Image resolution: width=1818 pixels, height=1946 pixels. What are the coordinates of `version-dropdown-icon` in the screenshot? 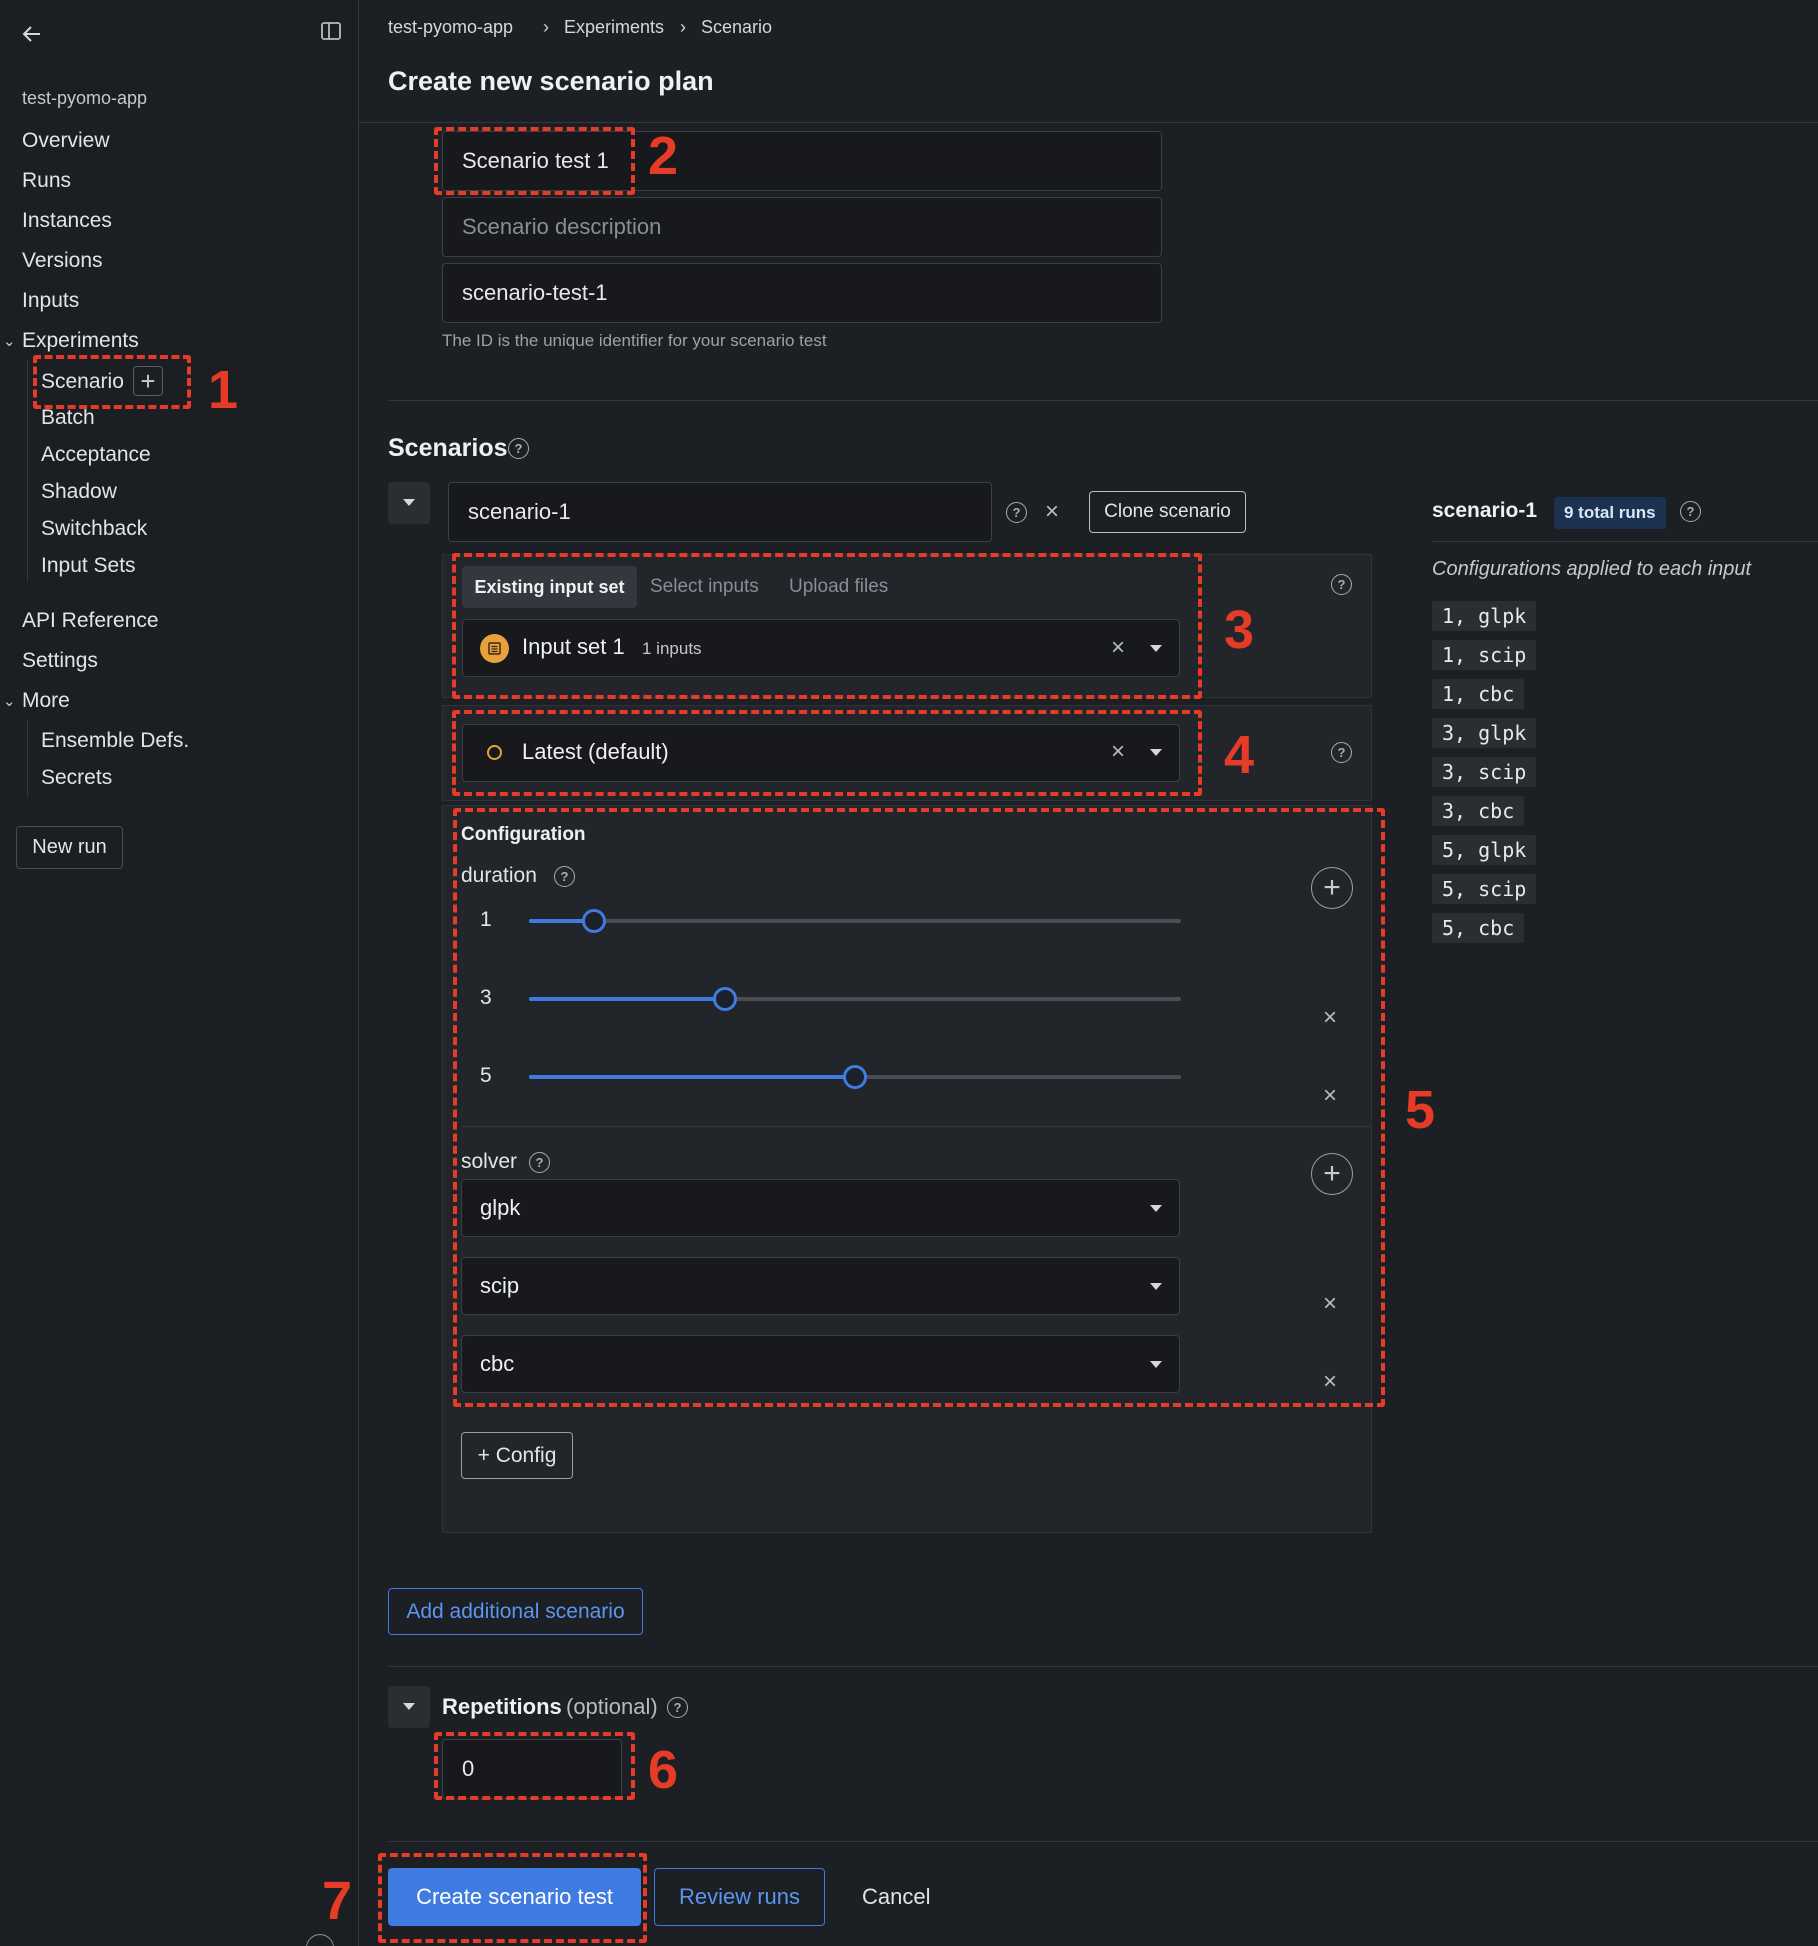 It's located at (1156, 752).